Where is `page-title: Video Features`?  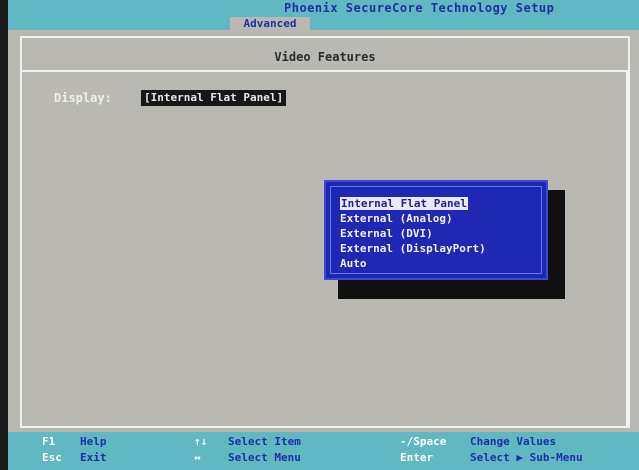
page-title: Video Features is located at coordinates (325, 57).